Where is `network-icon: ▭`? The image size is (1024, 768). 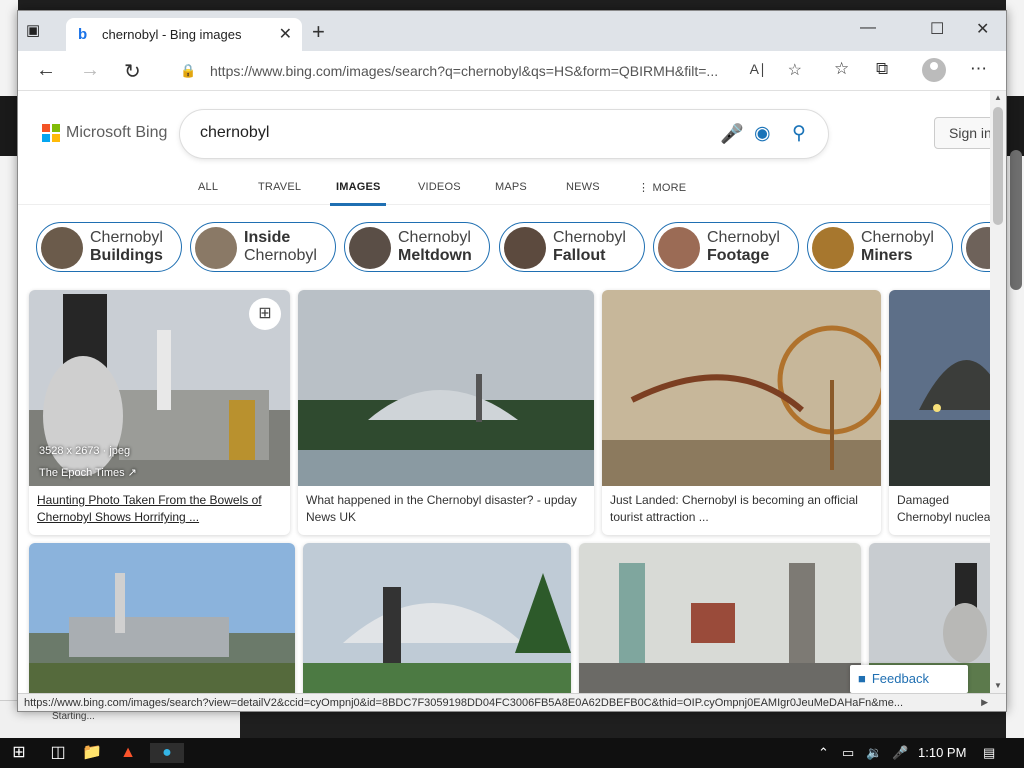
network-icon: ▭ is located at coordinates (848, 753).